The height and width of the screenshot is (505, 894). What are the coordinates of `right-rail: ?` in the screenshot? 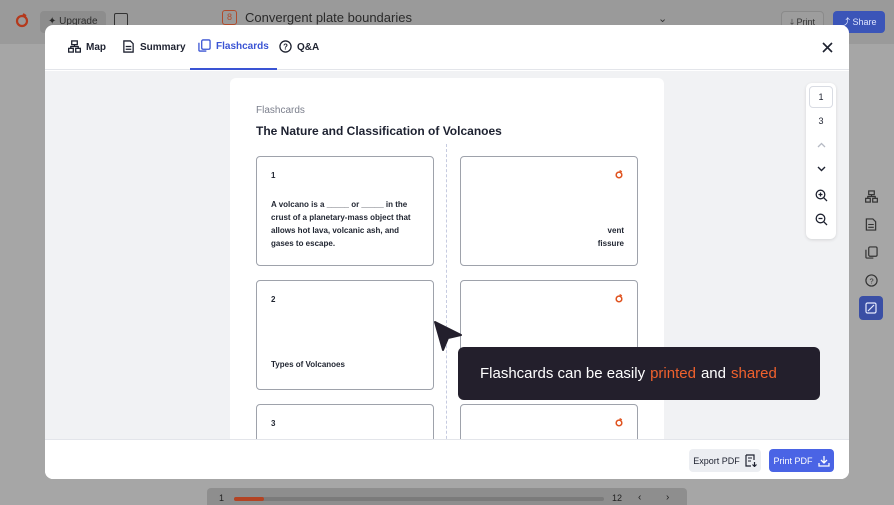 It's located at (871, 255).